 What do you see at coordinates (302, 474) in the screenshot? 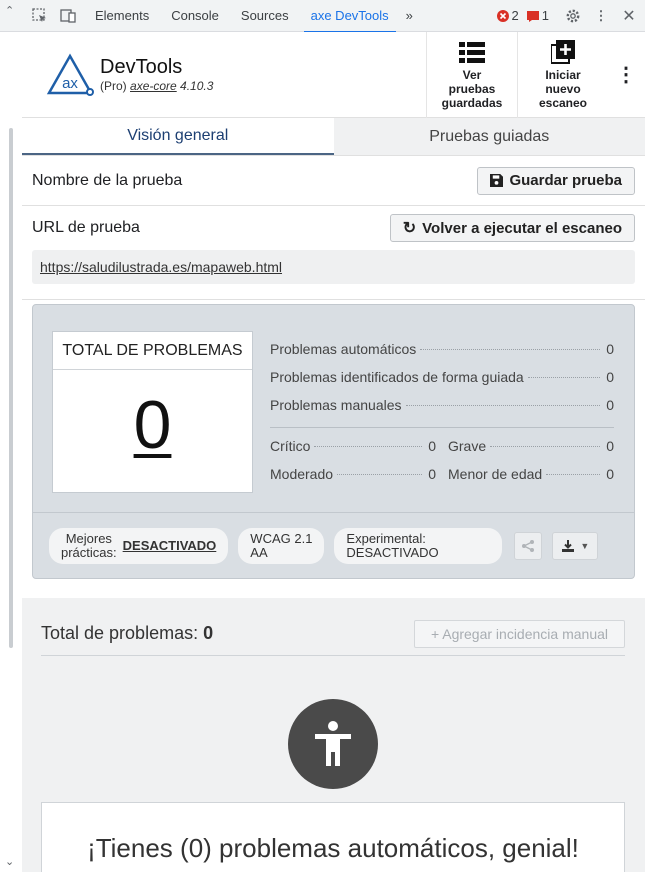
I see `stat-label: Moderado` at bounding box center [302, 474].